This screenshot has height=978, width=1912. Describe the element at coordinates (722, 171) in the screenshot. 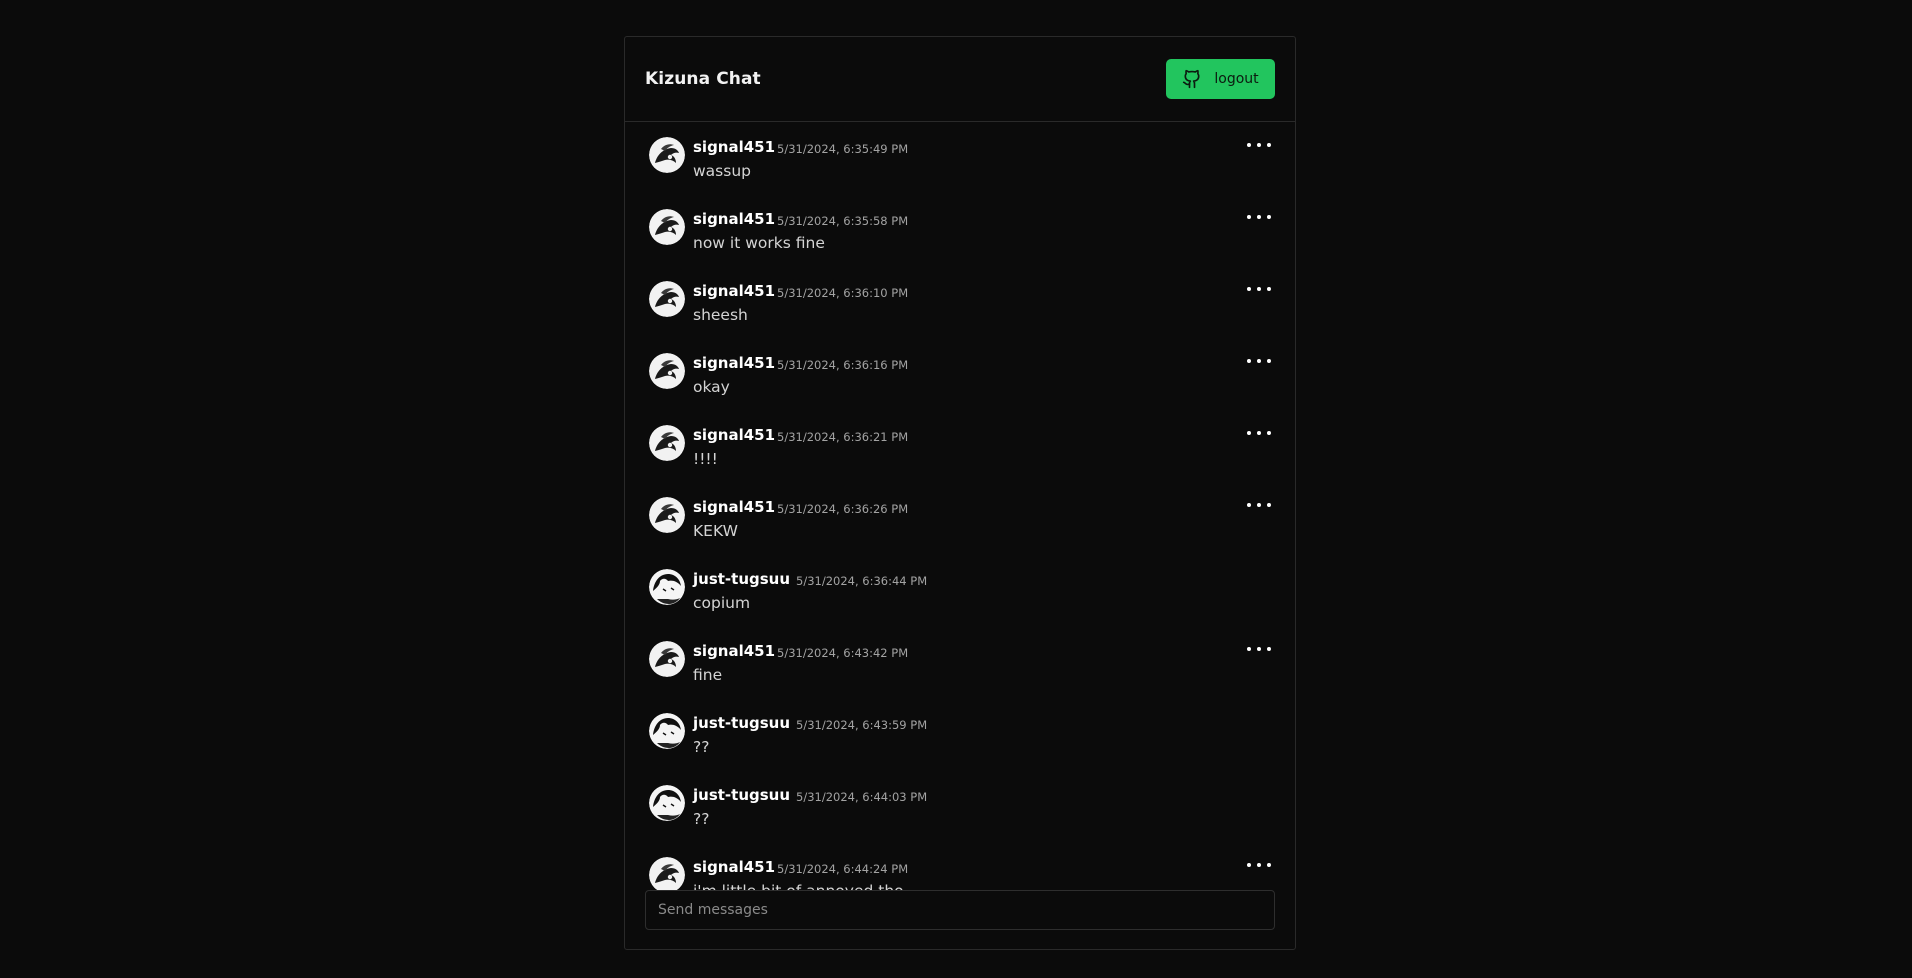

I see `message-text: wassup` at that location.